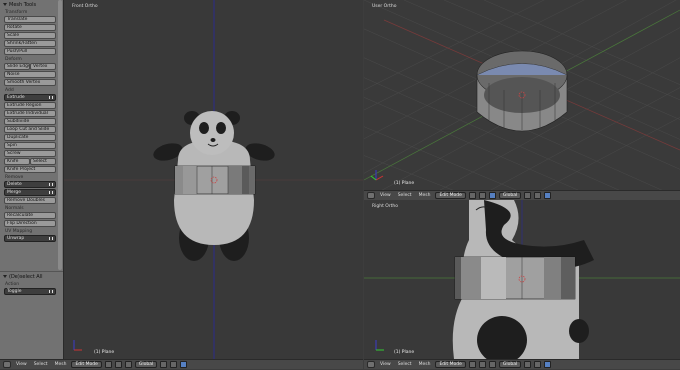 This screenshot has width=680, height=370. What do you see at coordinates (30, 200) in the screenshot?
I see `remove-doubles-button: Remove Doubles` at bounding box center [30, 200].